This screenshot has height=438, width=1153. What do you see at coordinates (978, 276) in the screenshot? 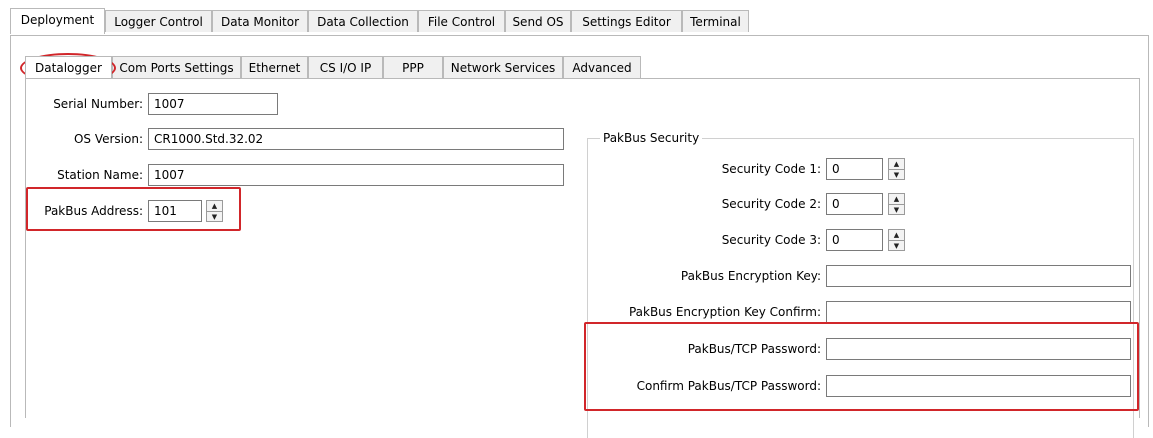
I see `encryption-key-field` at bounding box center [978, 276].